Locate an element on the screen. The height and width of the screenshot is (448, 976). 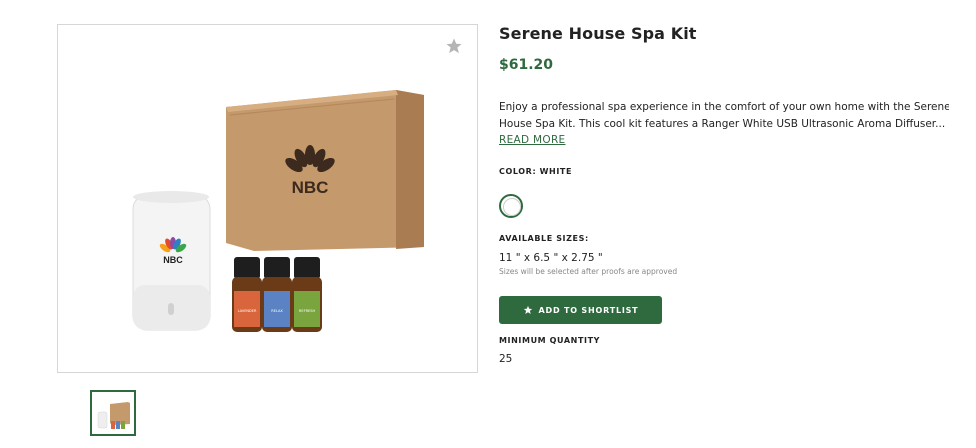
thumbnail-image is located at coordinates (113, 415).